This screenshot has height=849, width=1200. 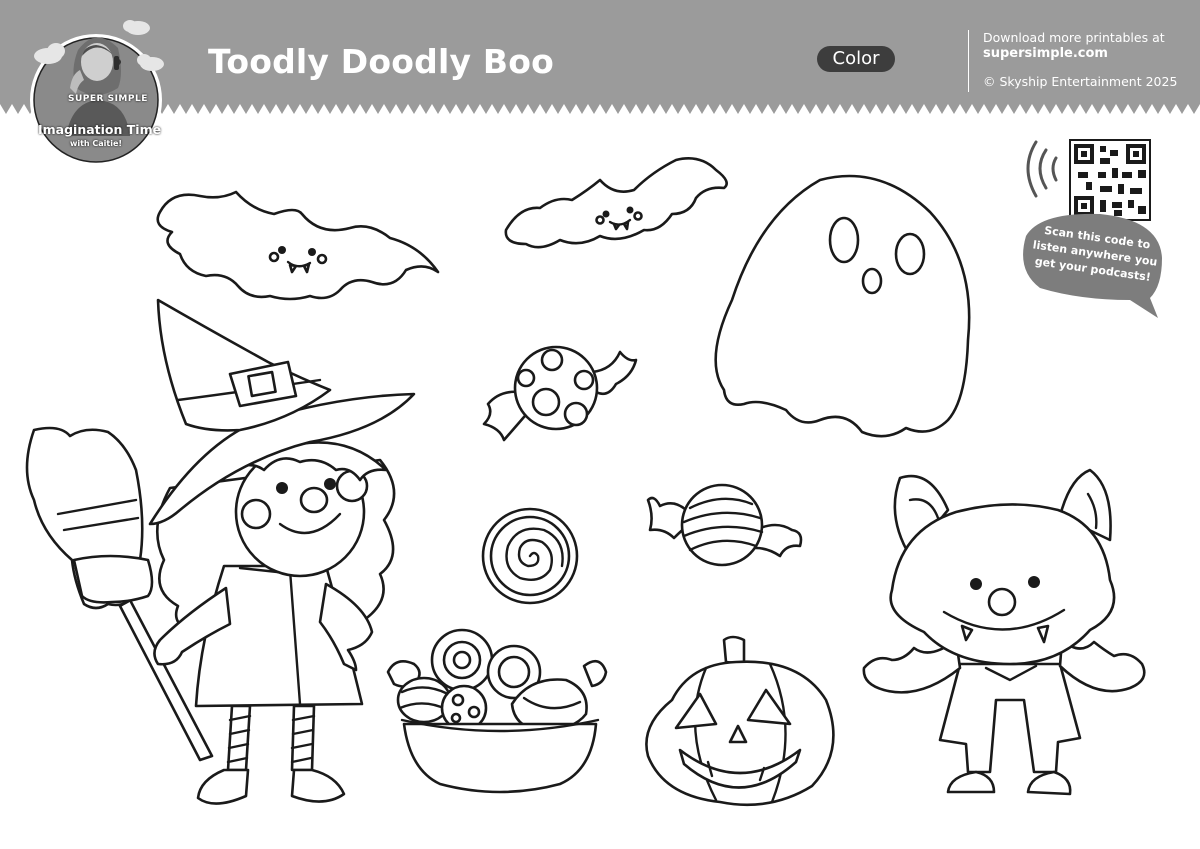 I want to click on ghost-icon, so click(x=842, y=306).